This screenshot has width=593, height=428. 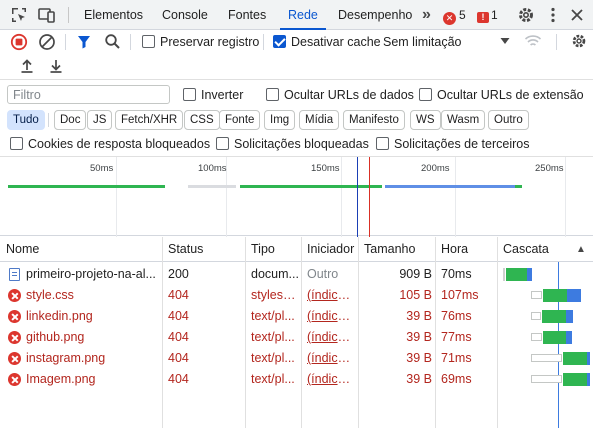 What do you see at coordinates (451, 249) in the screenshot?
I see `column-time: Hora` at bounding box center [451, 249].